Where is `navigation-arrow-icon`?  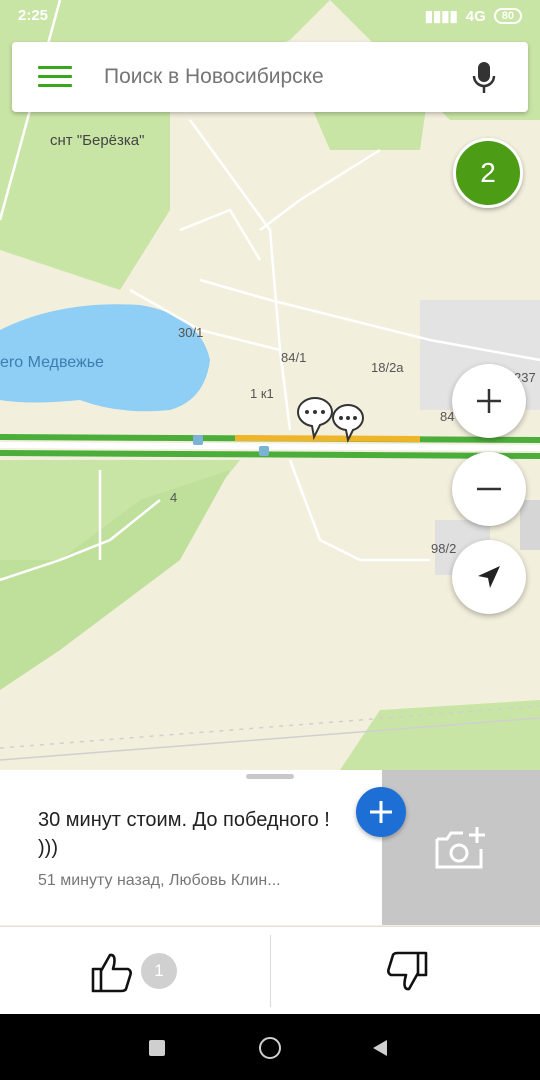
navigation-arrow-icon is located at coordinates (489, 577).